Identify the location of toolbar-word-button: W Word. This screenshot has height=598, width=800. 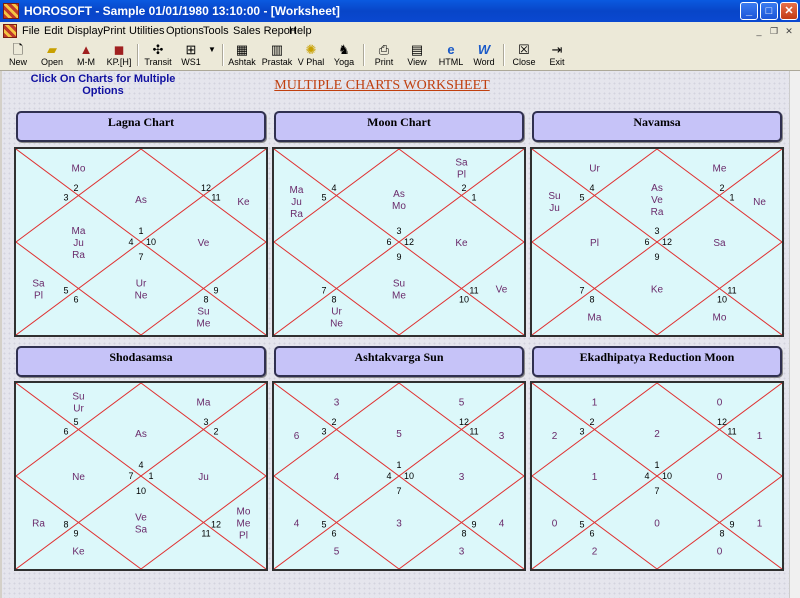
(484, 55).